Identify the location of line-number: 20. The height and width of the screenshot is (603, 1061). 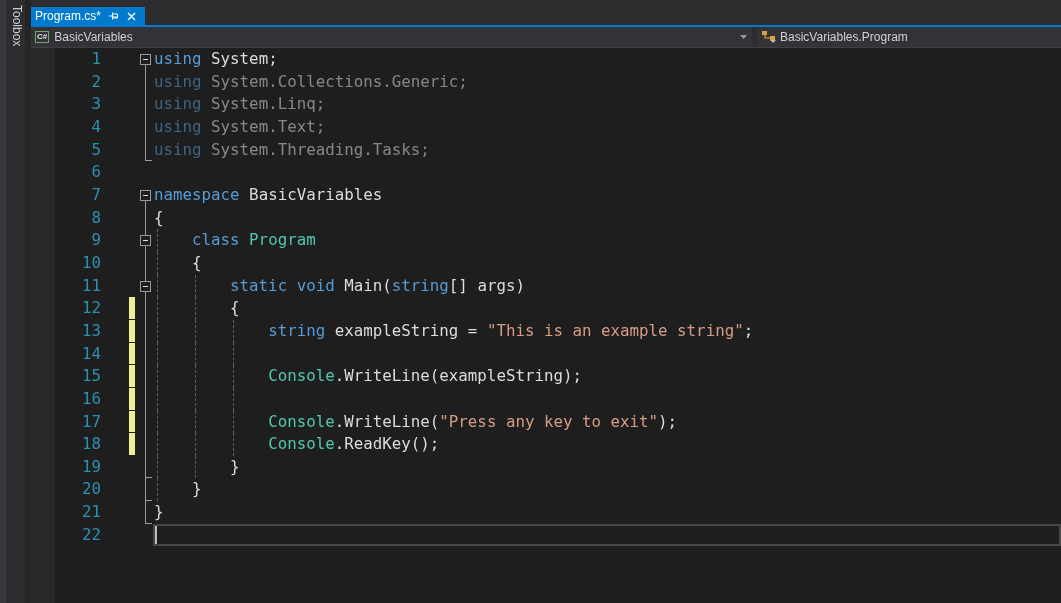
(91, 489).